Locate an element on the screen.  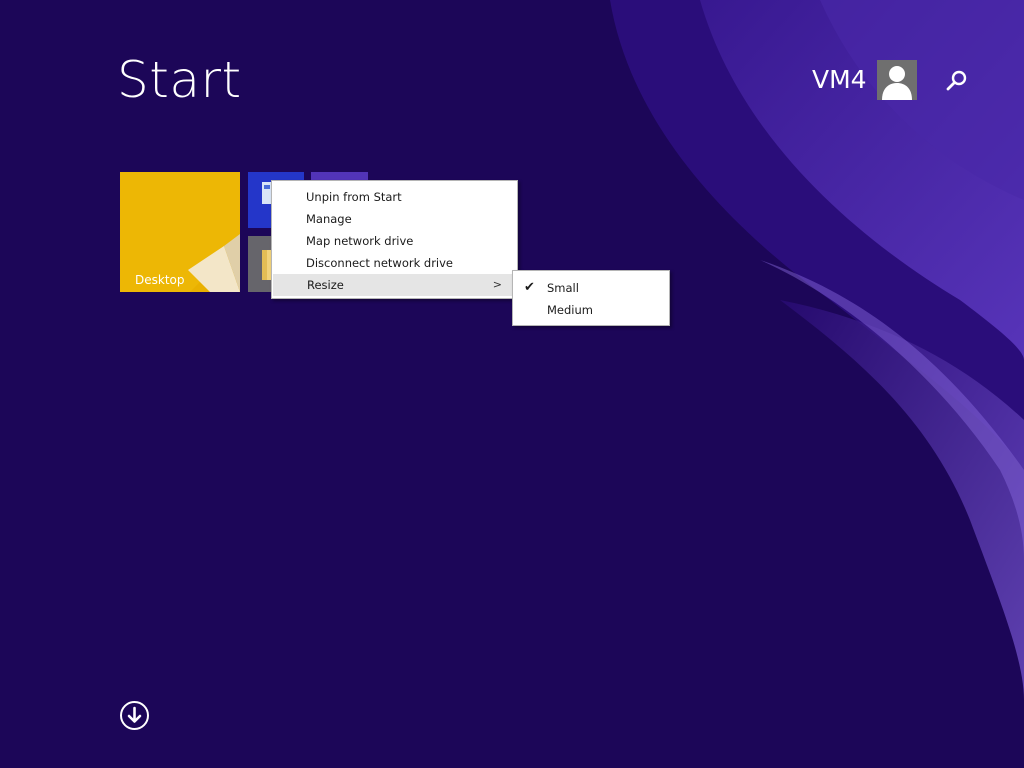
desktop-tile-label: Desktop is located at coordinates (160, 280).